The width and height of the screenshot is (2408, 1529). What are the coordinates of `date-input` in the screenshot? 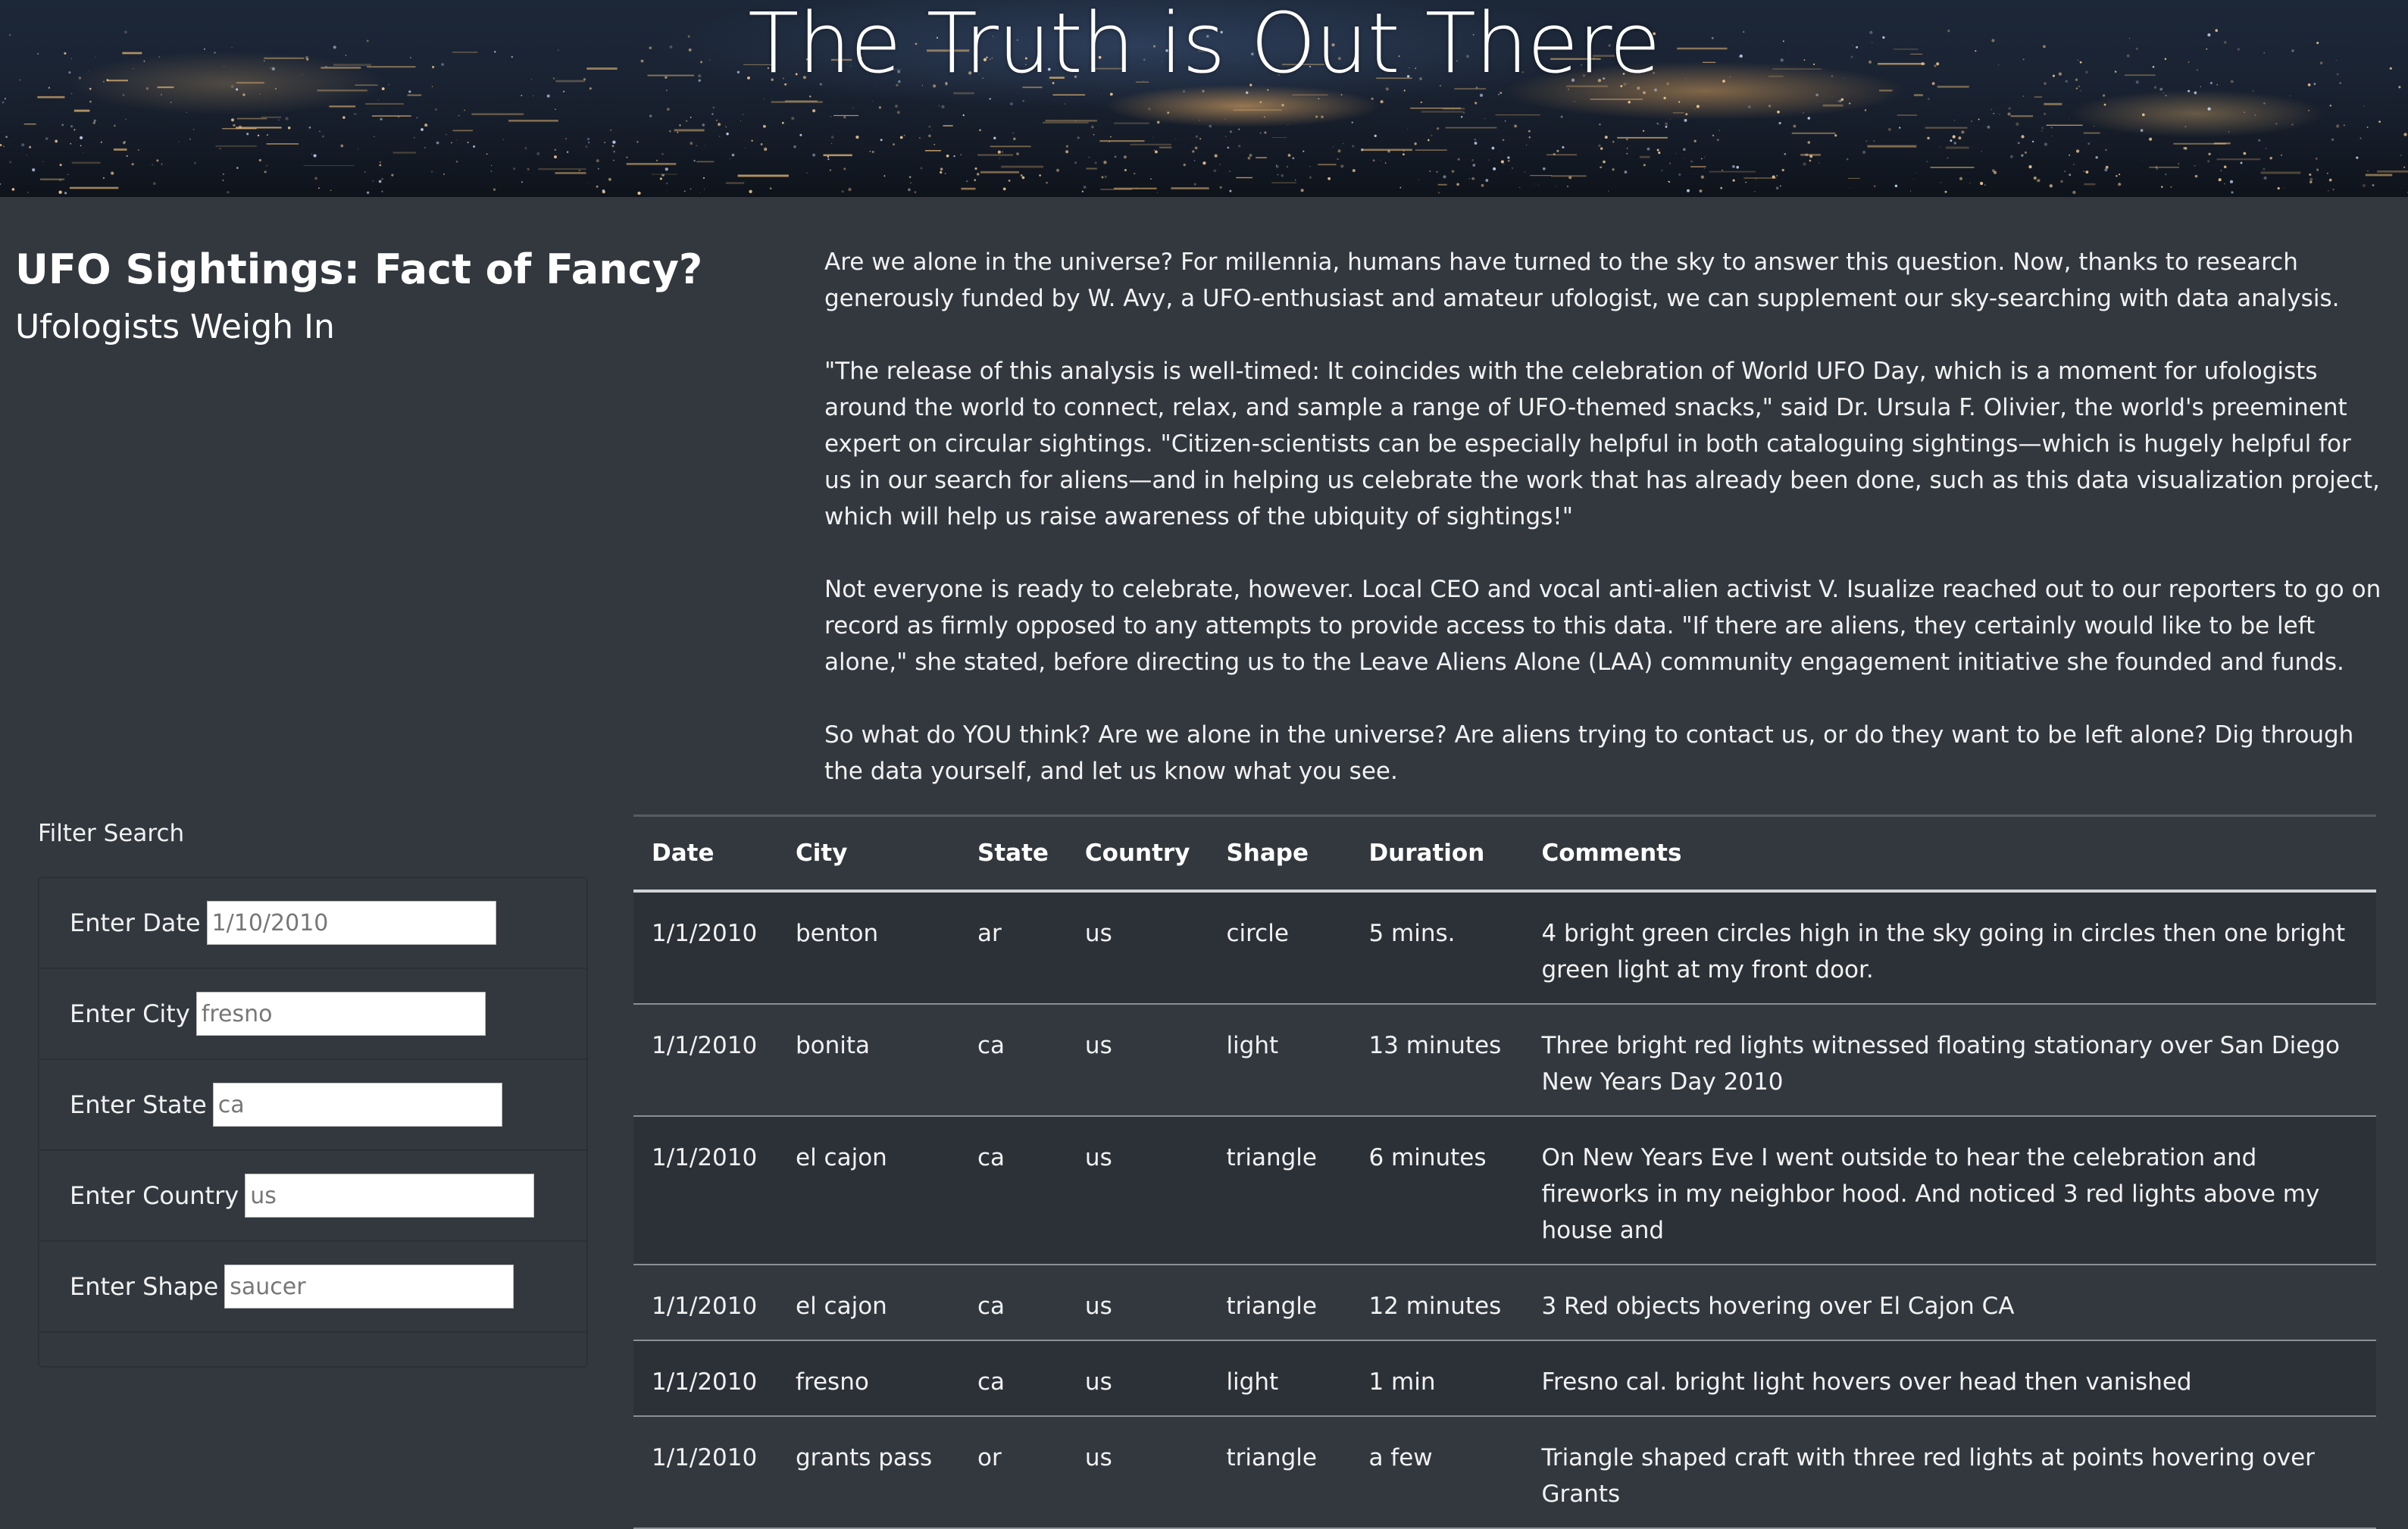 It's located at (351, 923).